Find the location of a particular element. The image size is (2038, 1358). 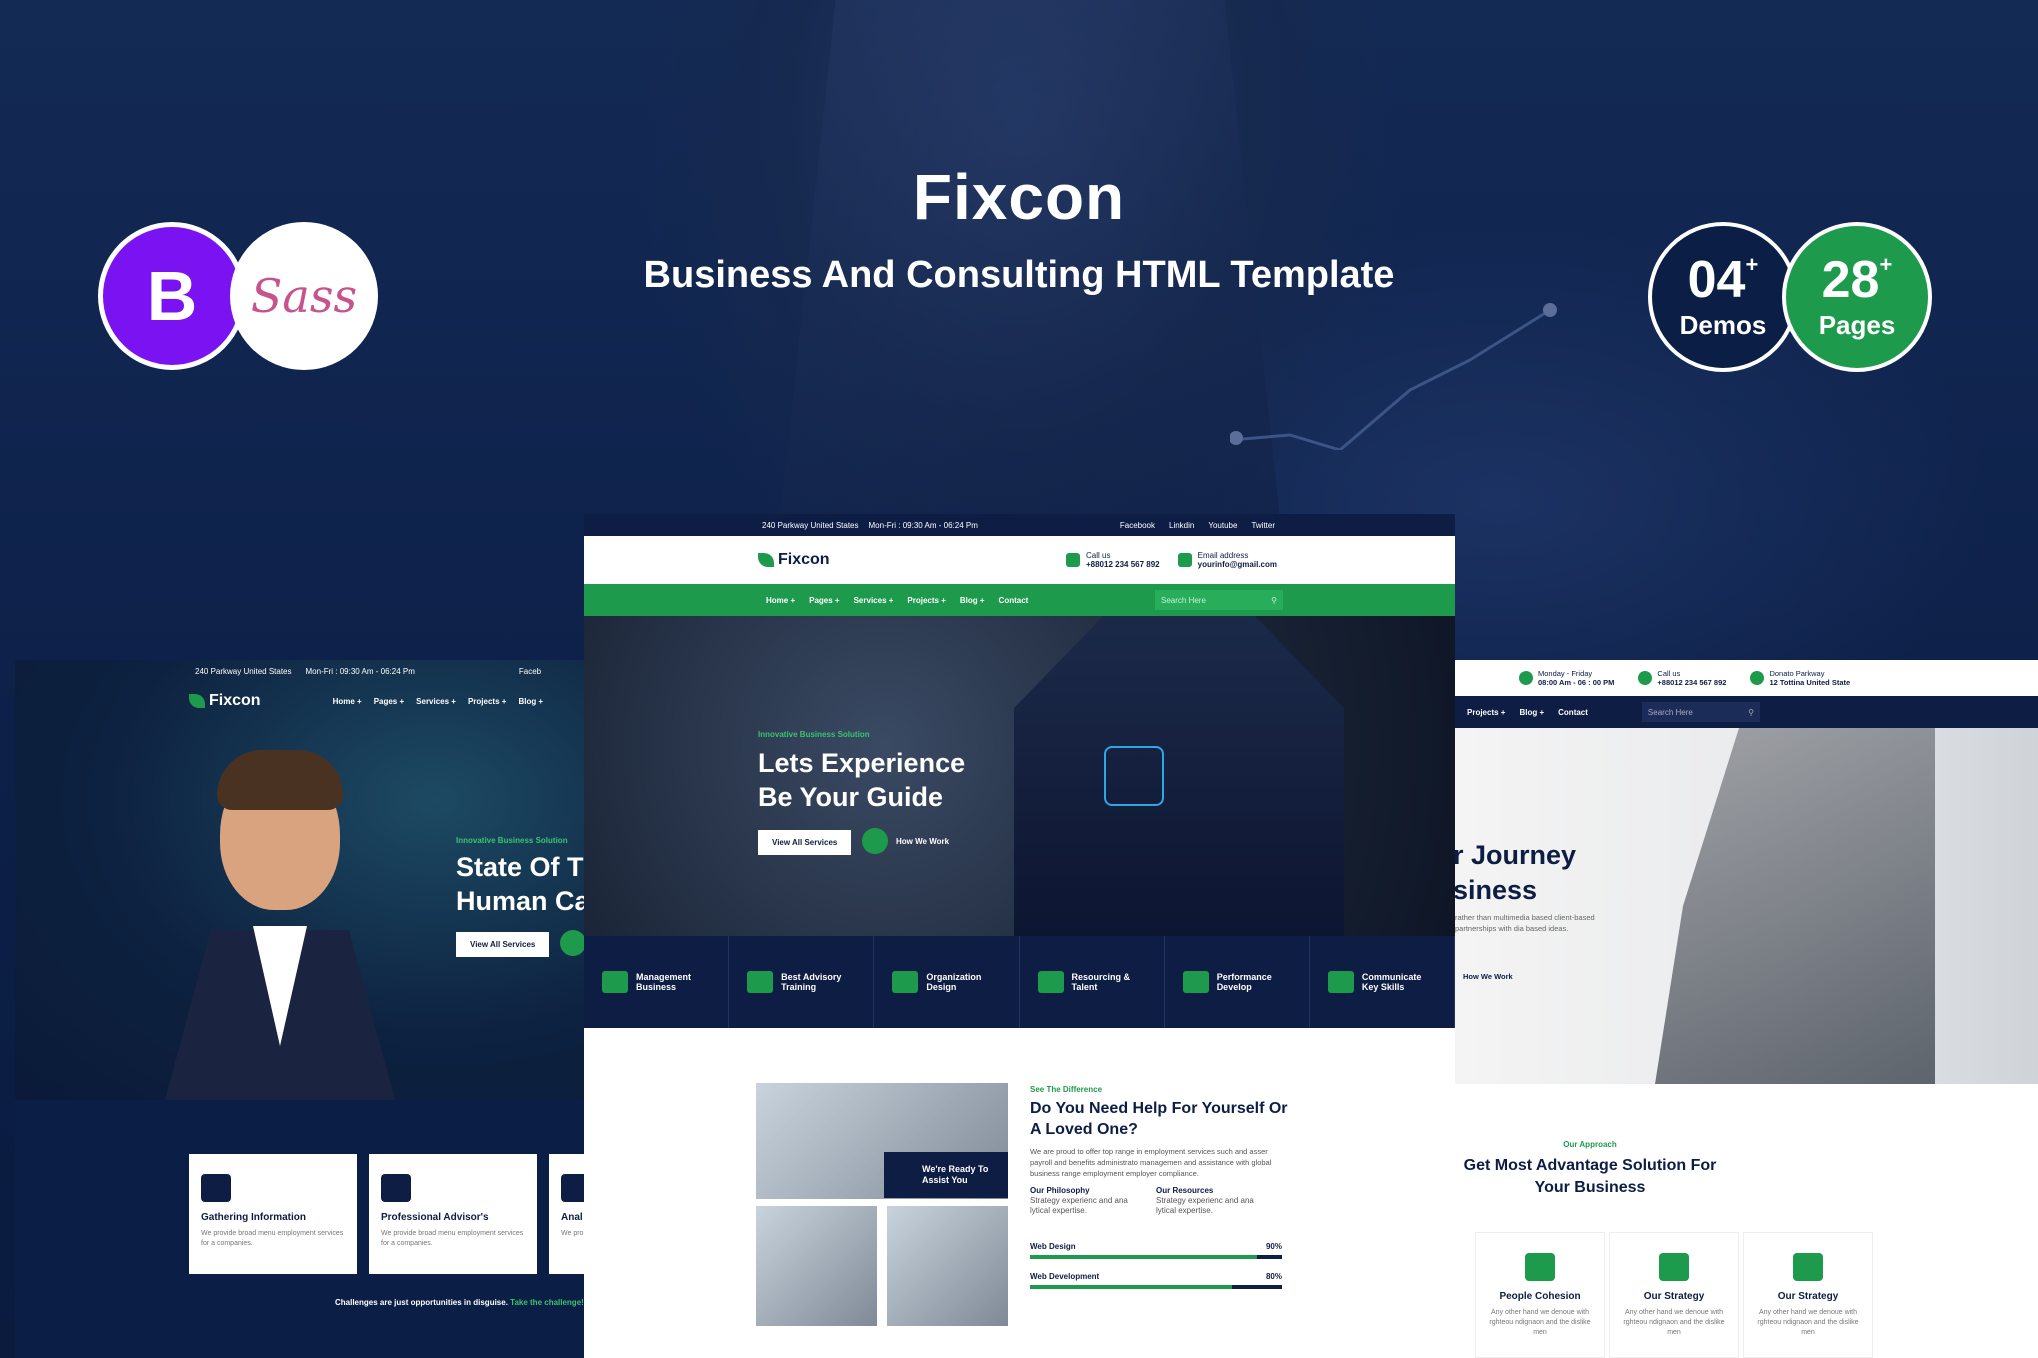

right-hero-heading: r Journey siness is located at coordinates (1516, 872).